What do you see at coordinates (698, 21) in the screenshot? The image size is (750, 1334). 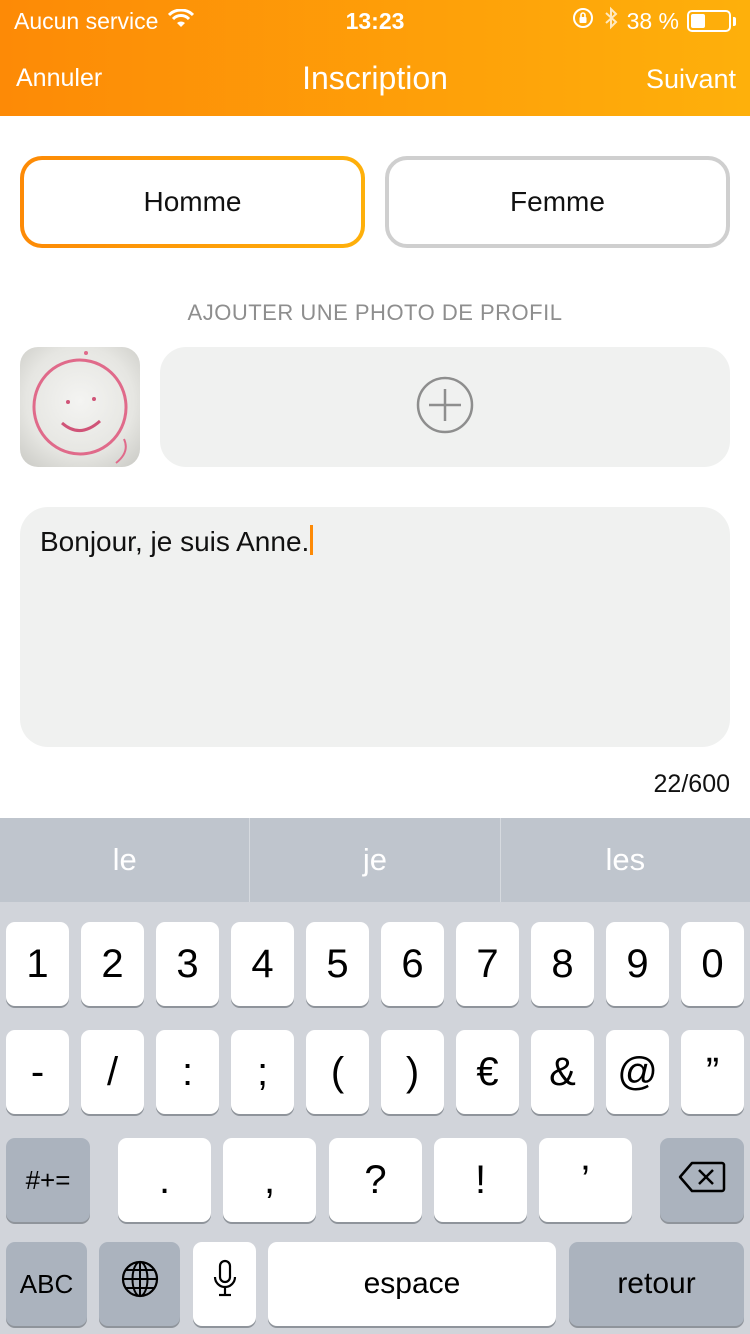 I see `battery-level` at bounding box center [698, 21].